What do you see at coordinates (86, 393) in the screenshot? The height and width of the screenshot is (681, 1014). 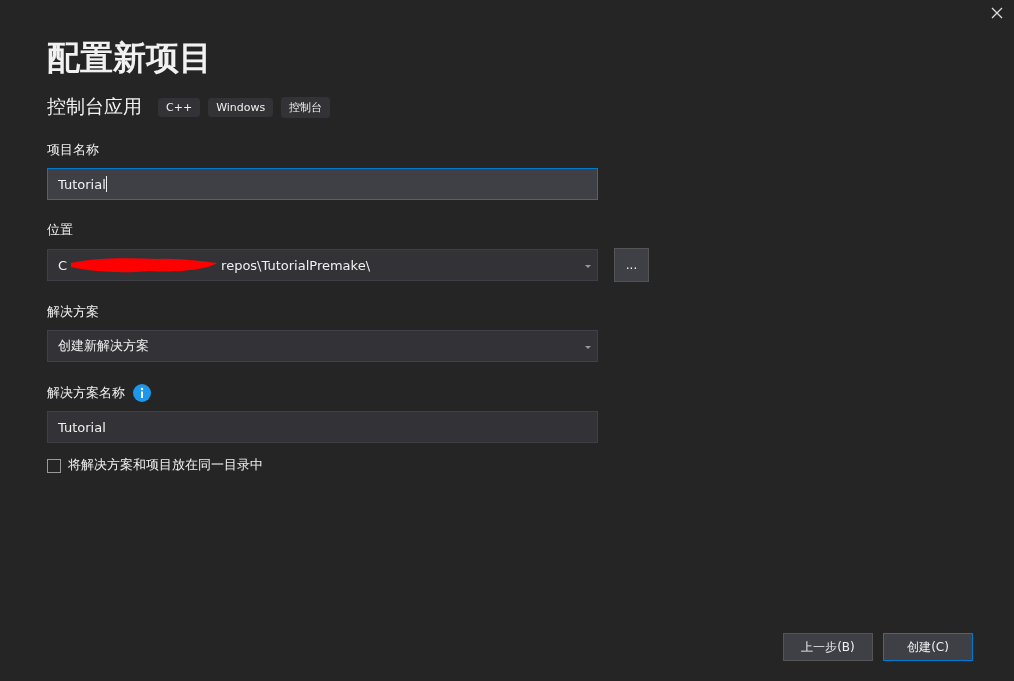 I see `field-label: 解决方案名称` at bounding box center [86, 393].